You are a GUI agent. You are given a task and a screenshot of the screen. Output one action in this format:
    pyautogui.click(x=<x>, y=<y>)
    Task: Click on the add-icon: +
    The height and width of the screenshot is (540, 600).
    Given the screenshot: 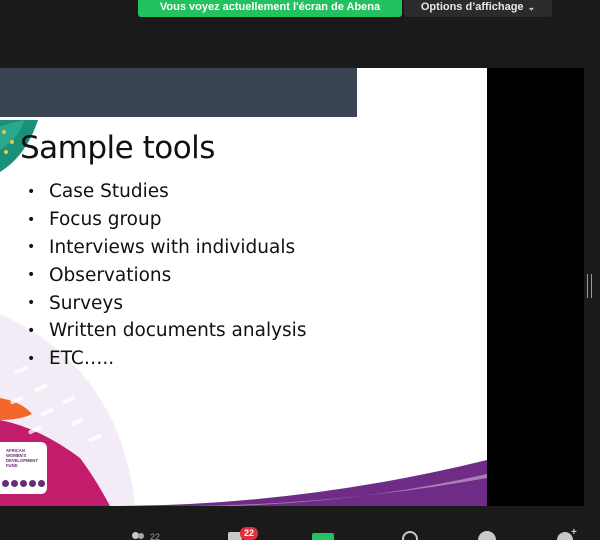 What is the action you would take?
    pyautogui.click(x=574, y=532)
    